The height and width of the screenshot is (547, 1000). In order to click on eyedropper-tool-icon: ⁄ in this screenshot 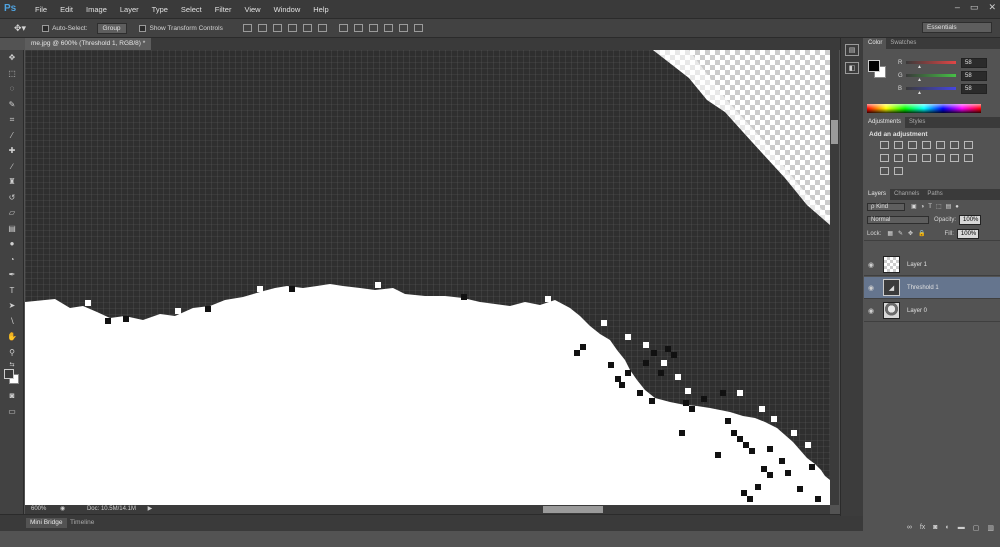, I will do `click(12, 136)`.